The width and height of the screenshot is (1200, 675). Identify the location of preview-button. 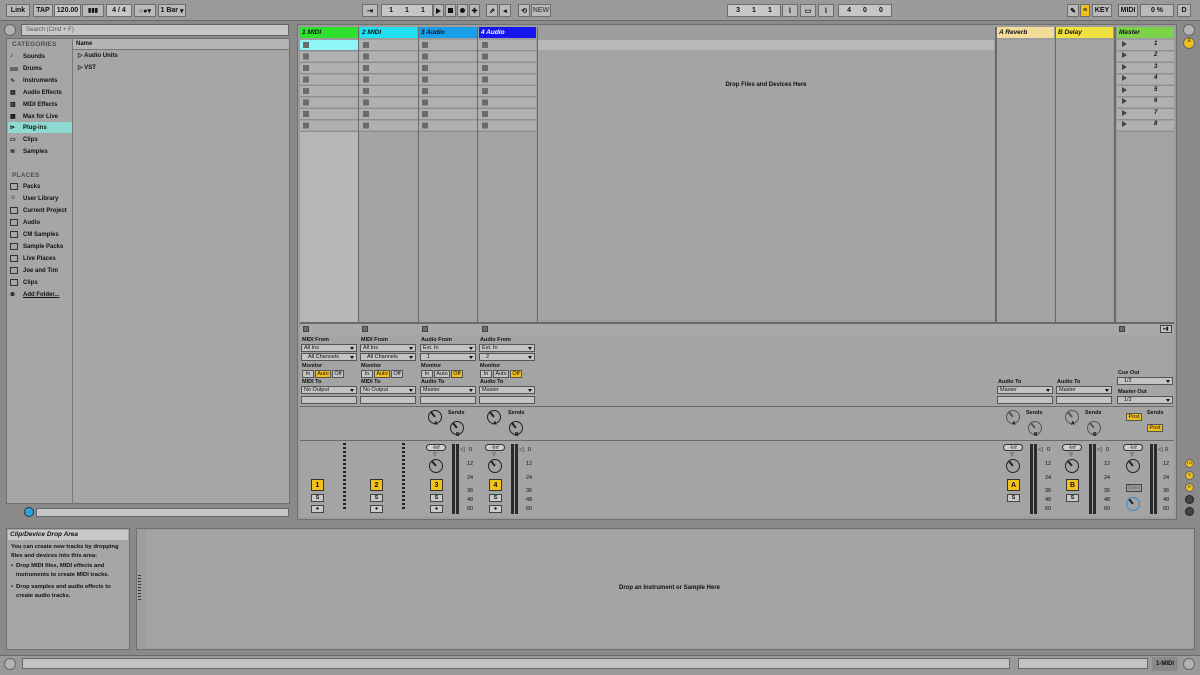
(29, 512).